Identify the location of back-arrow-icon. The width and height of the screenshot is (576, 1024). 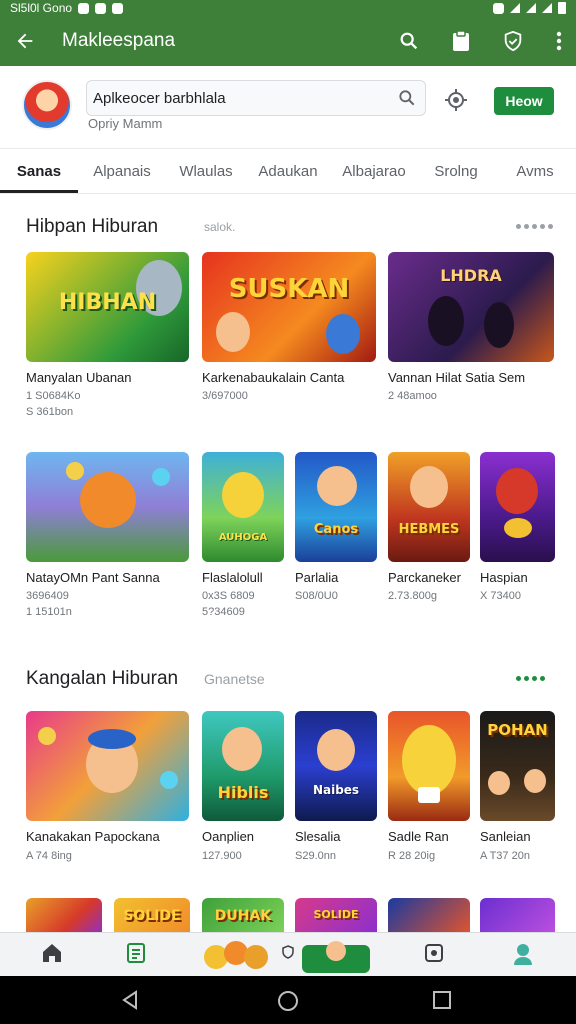
(25, 41).